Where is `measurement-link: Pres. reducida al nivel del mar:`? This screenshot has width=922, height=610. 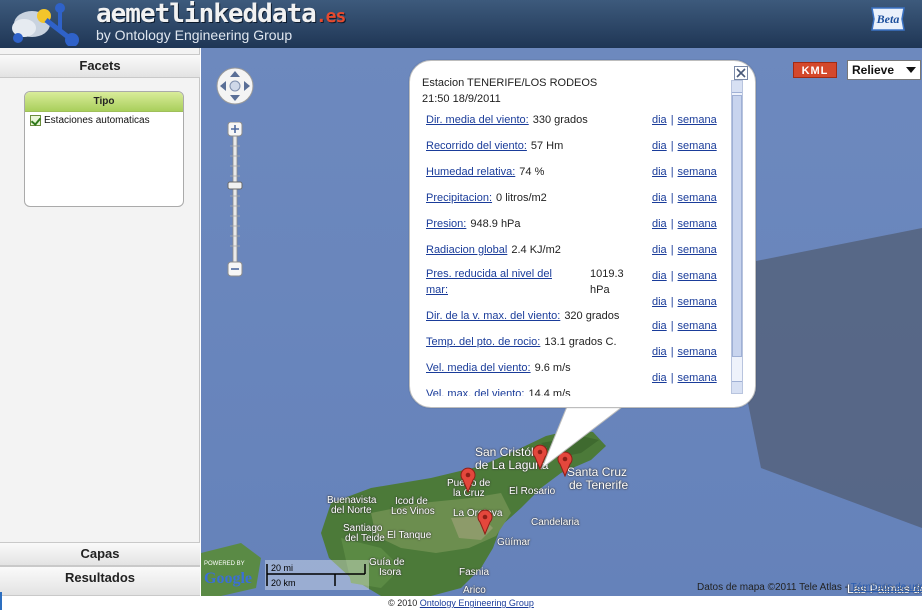 measurement-link: Pres. reducida al nivel del mar: is located at coordinates (499, 282).